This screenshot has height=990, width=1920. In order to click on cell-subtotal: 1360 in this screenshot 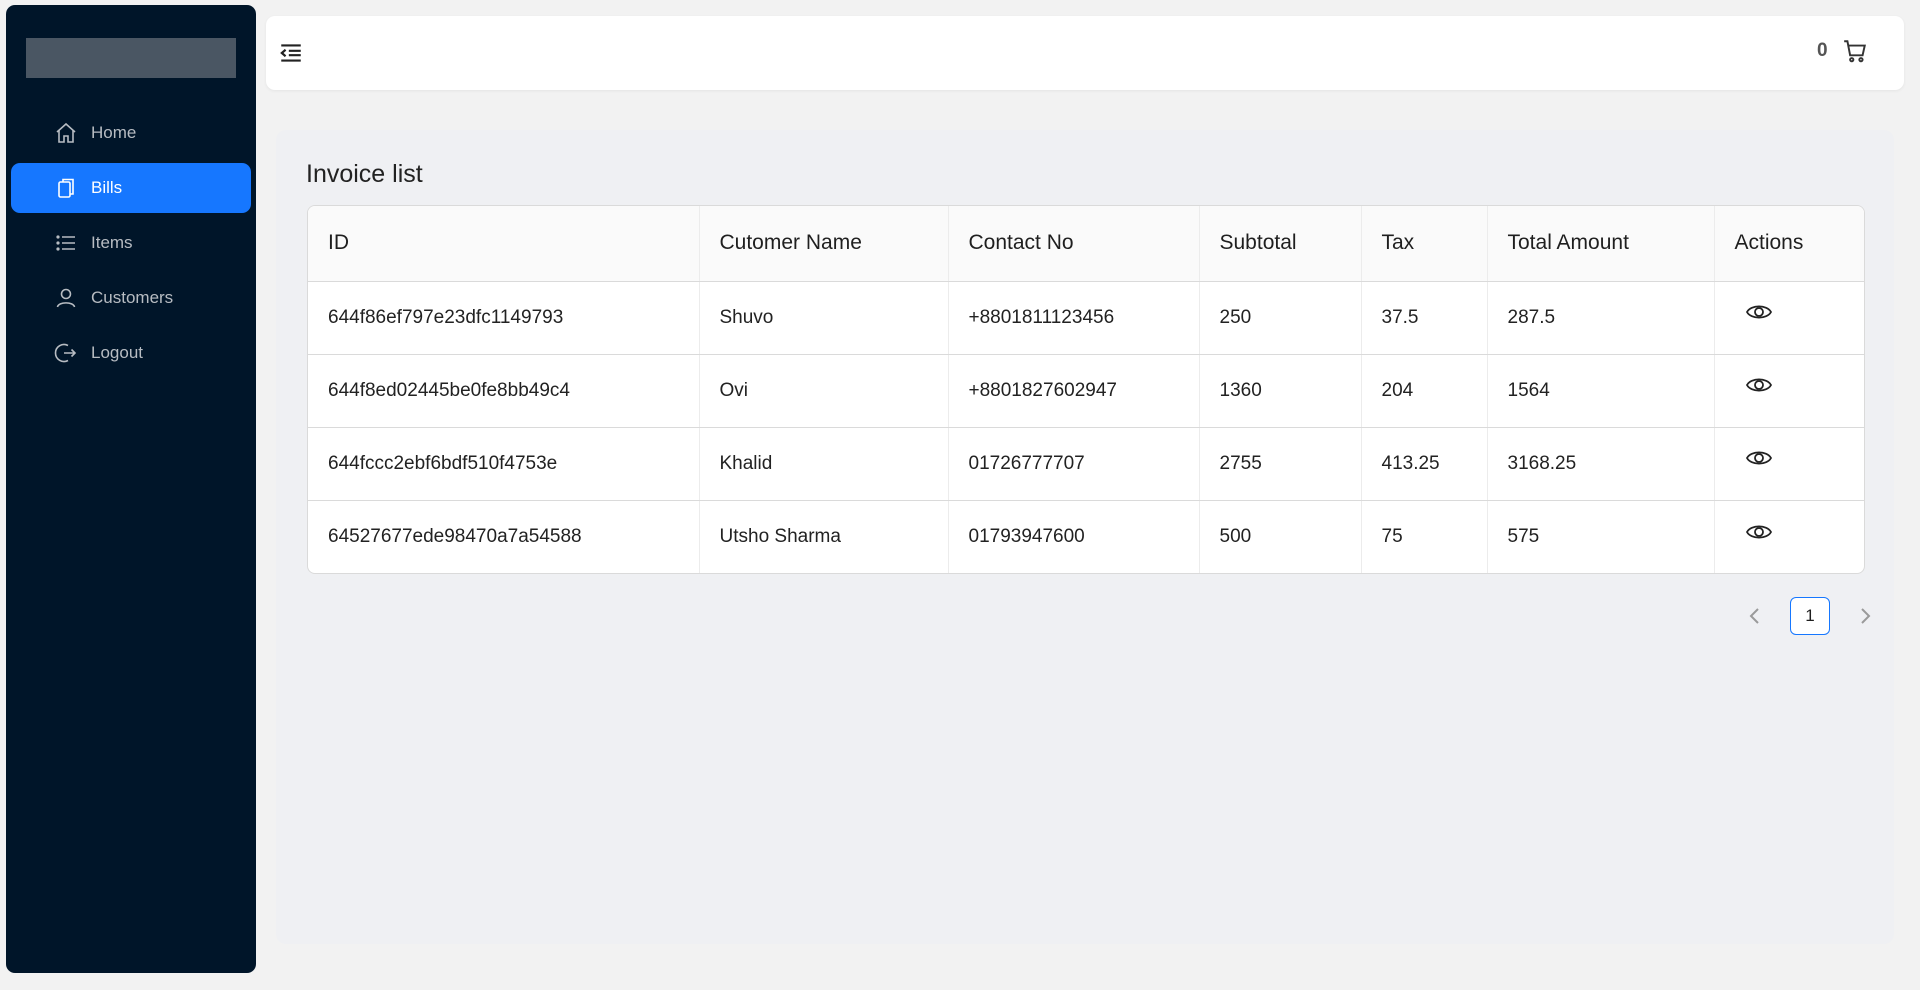, I will do `click(1280, 391)`.